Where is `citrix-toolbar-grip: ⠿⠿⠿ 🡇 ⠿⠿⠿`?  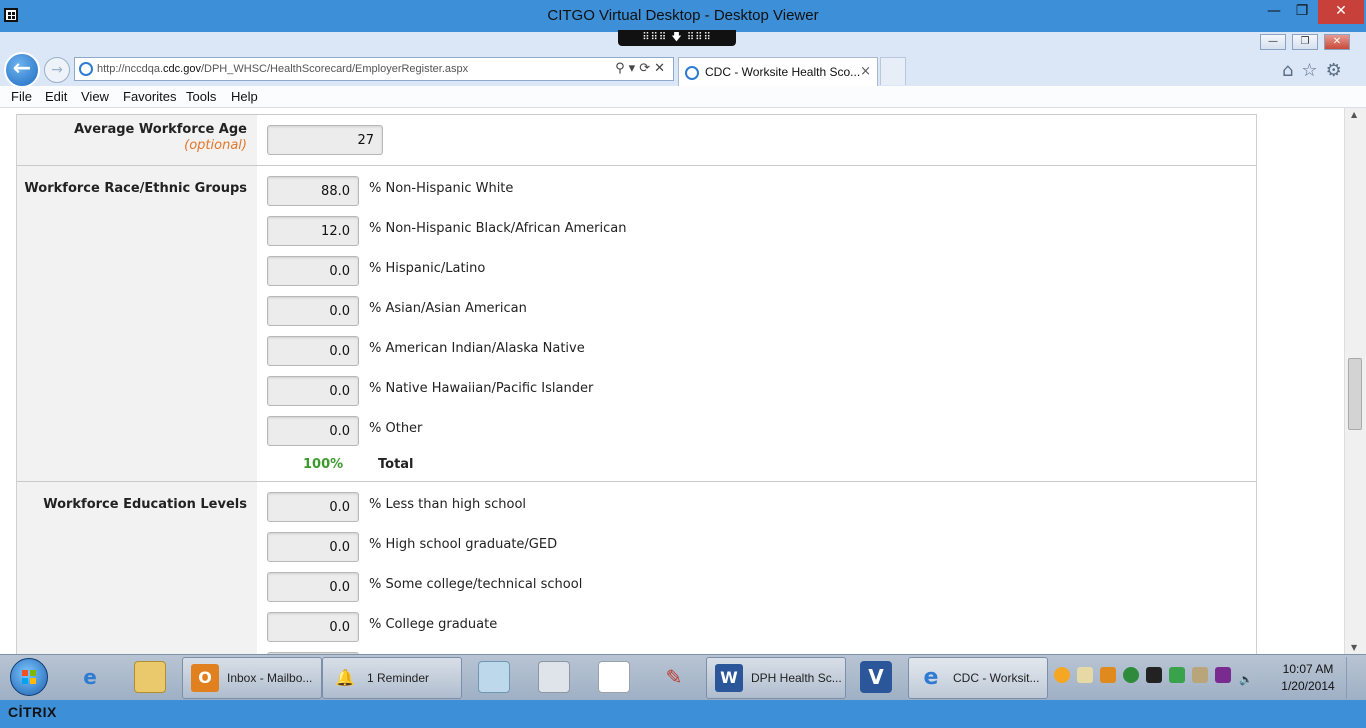 citrix-toolbar-grip: ⠿⠿⠿ 🡇 ⠿⠿⠿ is located at coordinates (677, 38).